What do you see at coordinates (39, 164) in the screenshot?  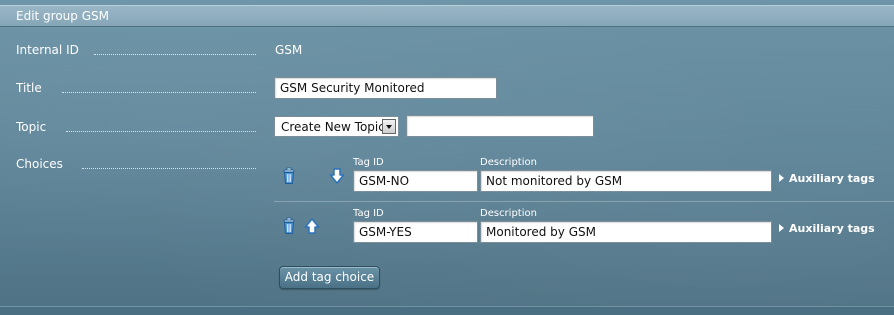 I see `choices-label-text: Choices` at bounding box center [39, 164].